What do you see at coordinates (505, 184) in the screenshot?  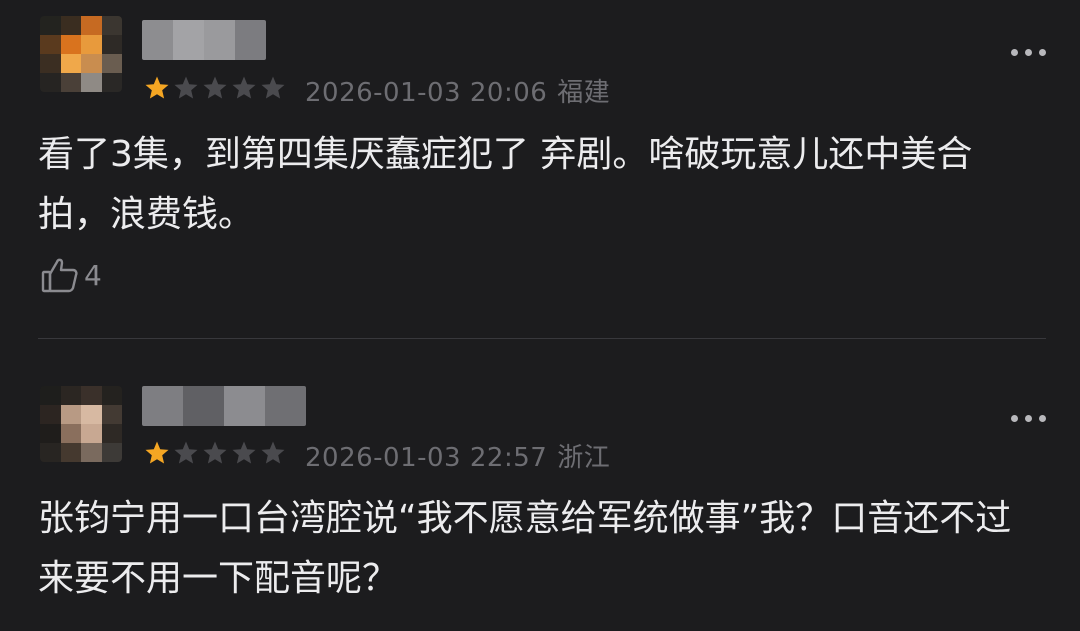 I see `comment-text: 看了3集，到第四集厌蠢症犯了 弃剧。啥破玩意儿还中美合拍，浪费钱。` at bounding box center [505, 184].